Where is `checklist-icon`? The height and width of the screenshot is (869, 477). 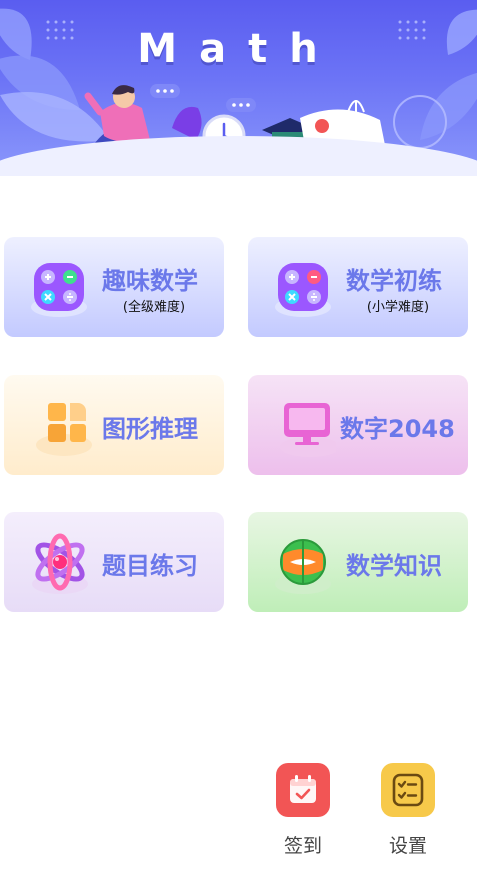
checklist-icon is located at coordinates (408, 790).